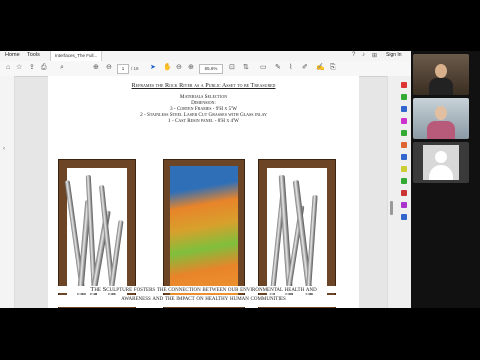 This screenshot has height=360, width=480. What do you see at coordinates (290, 68) in the screenshot?
I see `highlight-icon: ⌇` at bounding box center [290, 68].